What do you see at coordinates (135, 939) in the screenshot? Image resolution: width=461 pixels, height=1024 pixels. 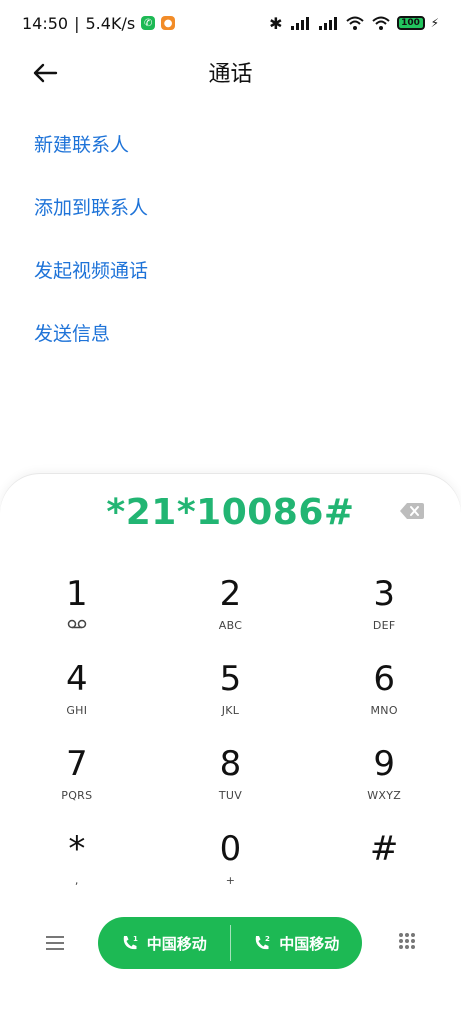 I see `svg-text: 1` at bounding box center [135, 939].